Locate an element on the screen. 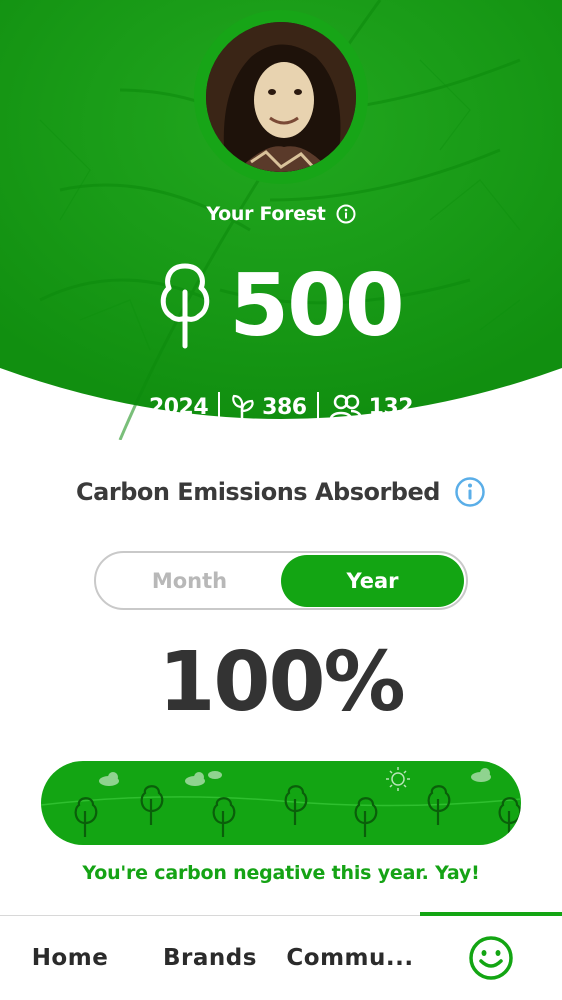 This screenshot has width=562, height=1000. toggle-month: Month is located at coordinates (189, 581).